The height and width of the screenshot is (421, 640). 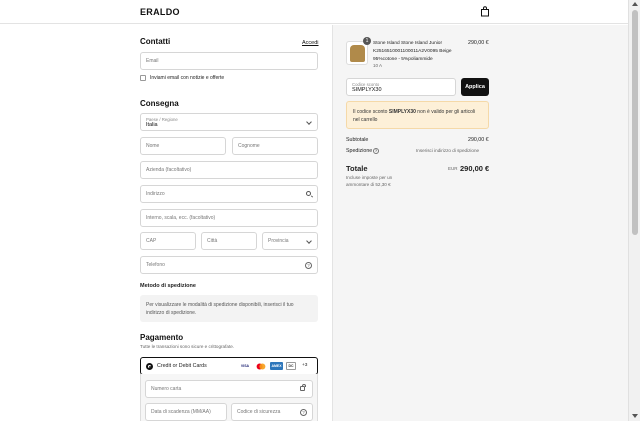 What do you see at coordinates (357, 140) in the screenshot?
I see `subtotal-label: Subtotale` at bounding box center [357, 140].